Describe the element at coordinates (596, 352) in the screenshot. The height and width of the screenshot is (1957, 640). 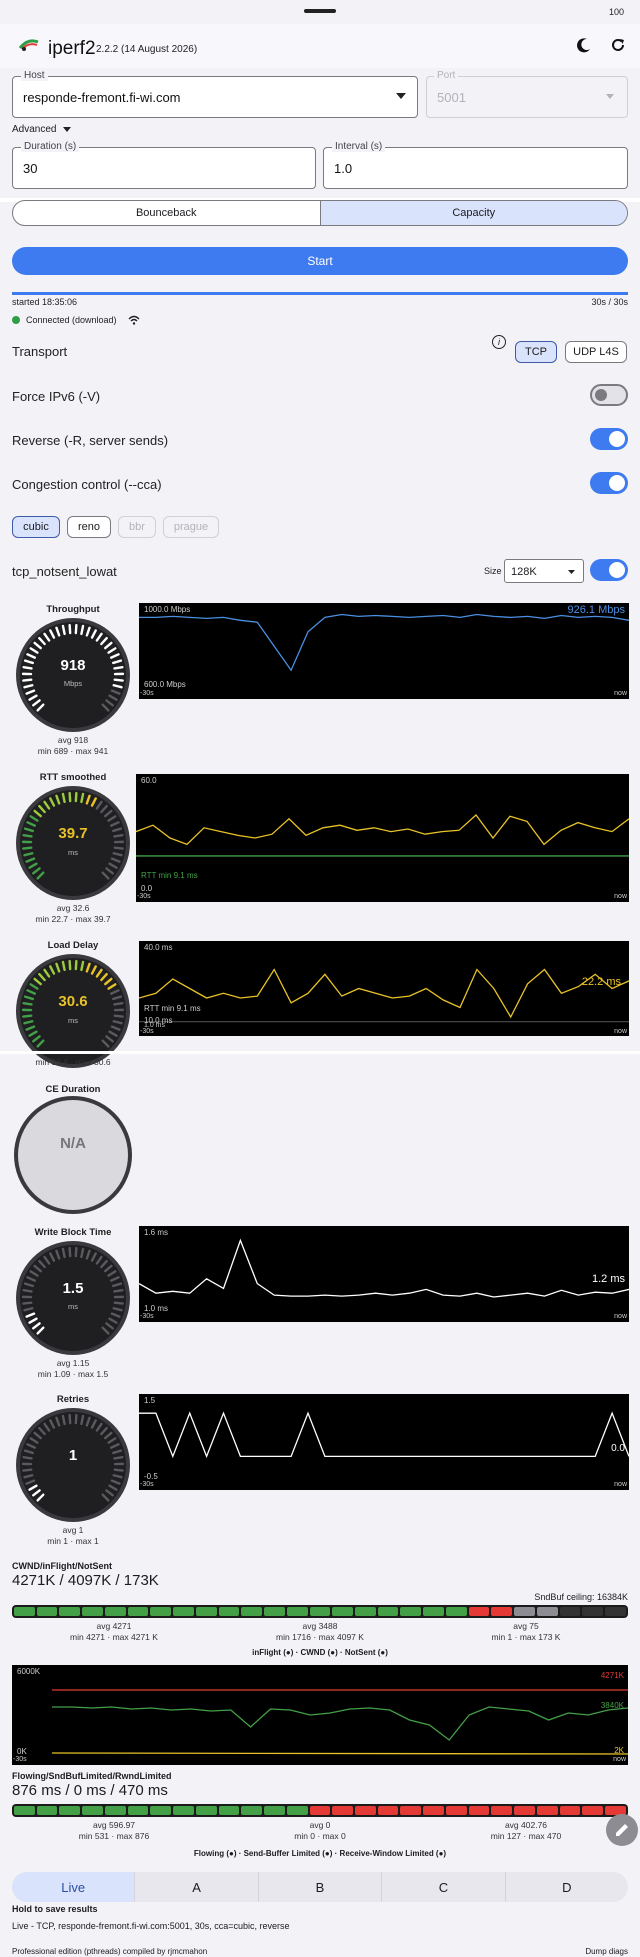
I see `transport-udp-l4s: UDP L4S` at that location.